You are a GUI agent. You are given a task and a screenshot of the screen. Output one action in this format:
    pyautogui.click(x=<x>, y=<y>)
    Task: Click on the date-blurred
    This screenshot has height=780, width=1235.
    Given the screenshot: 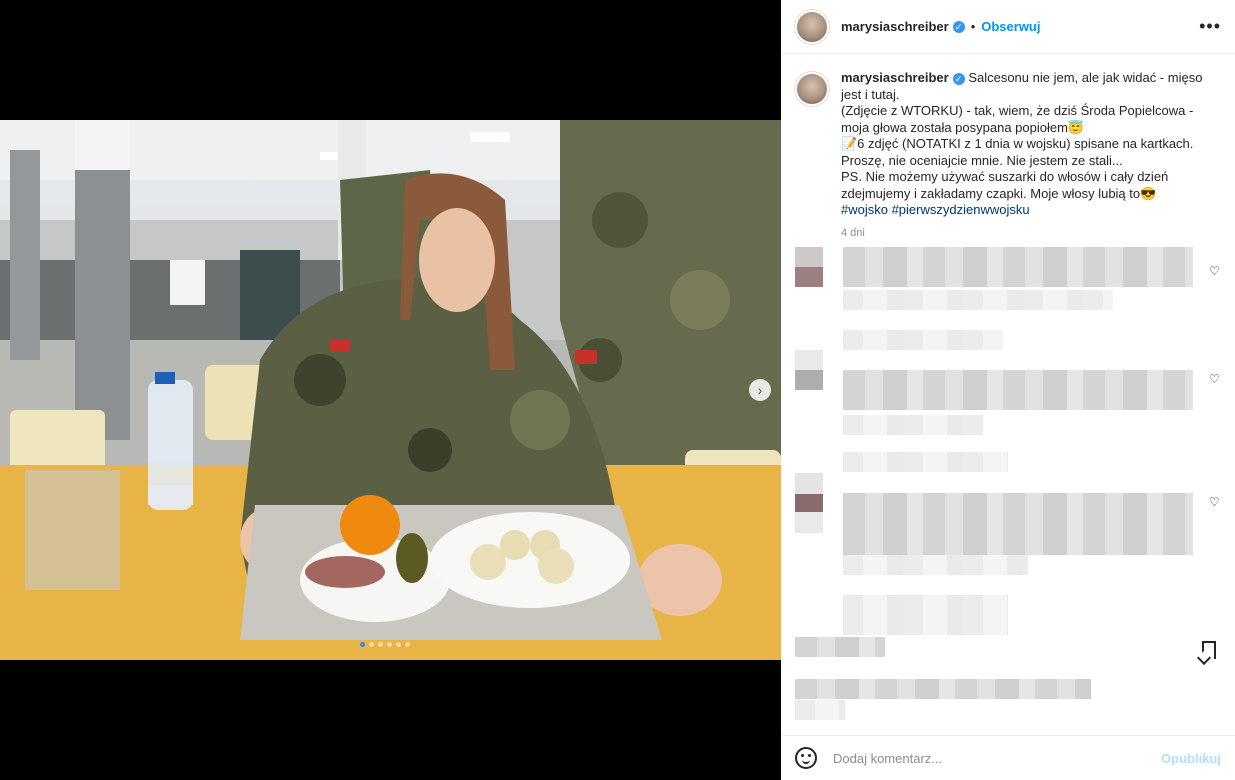 What is the action you would take?
    pyautogui.click(x=820, y=710)
    